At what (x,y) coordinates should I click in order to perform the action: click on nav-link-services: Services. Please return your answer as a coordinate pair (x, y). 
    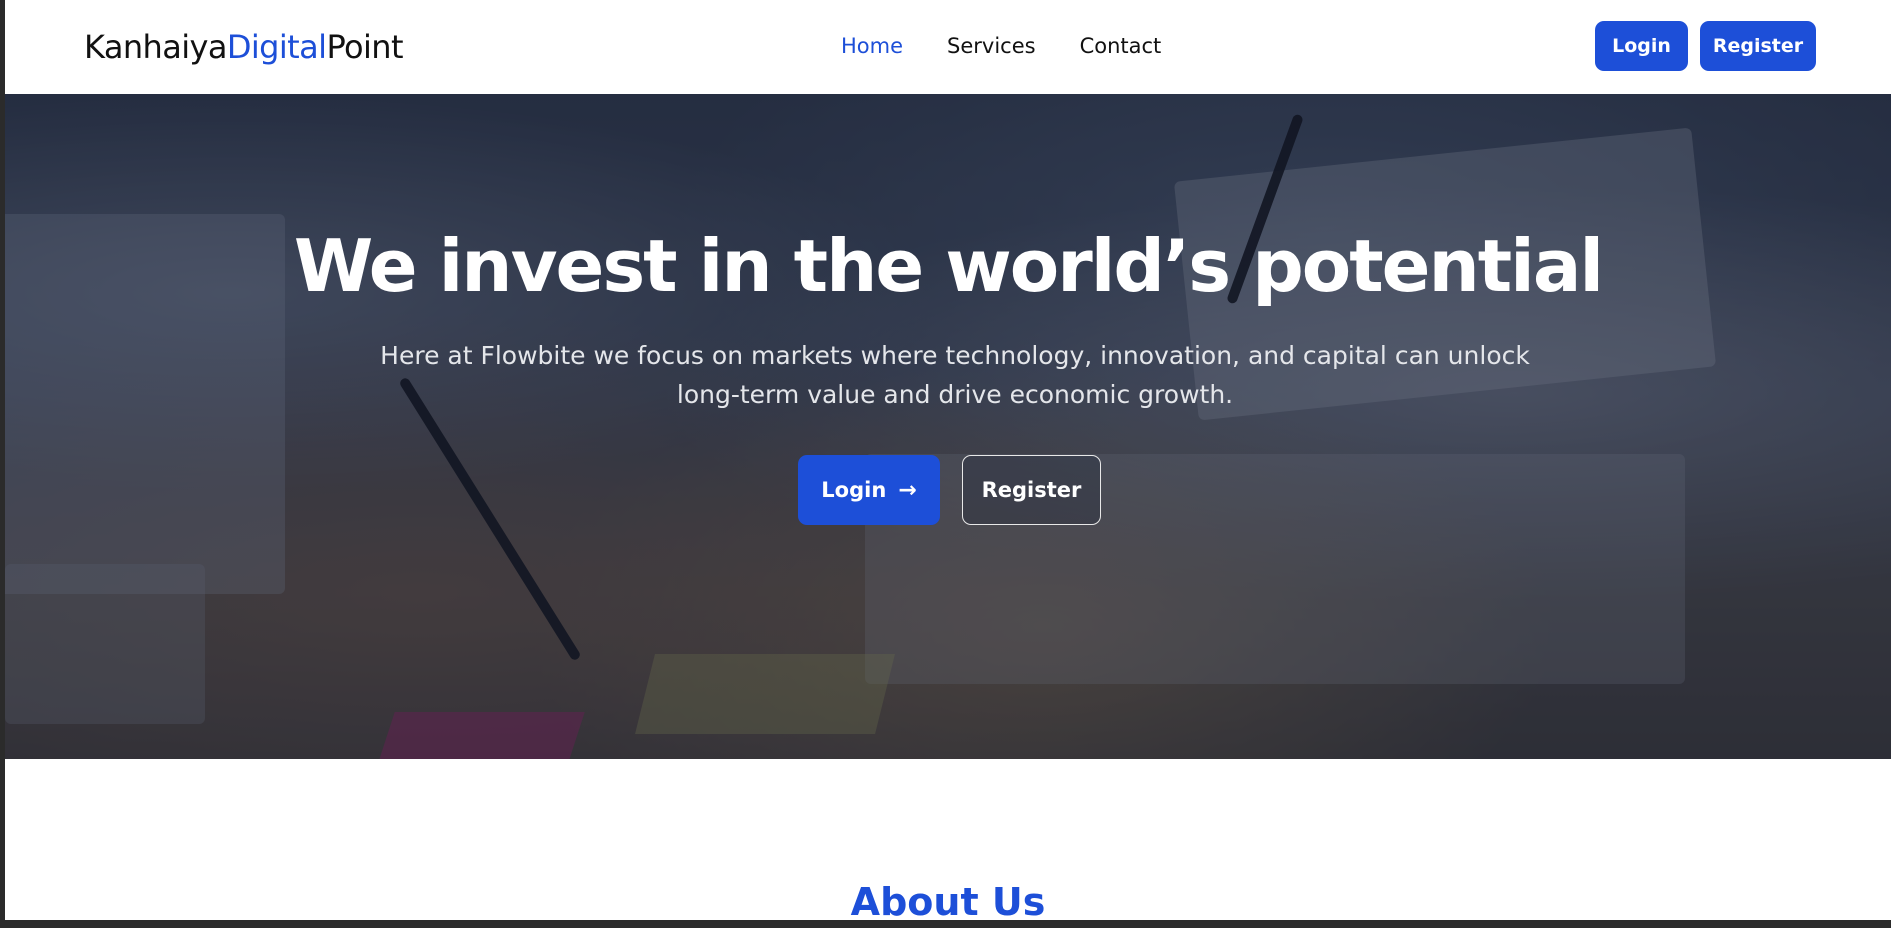
    Looking at the image, I should click on (991, 46).